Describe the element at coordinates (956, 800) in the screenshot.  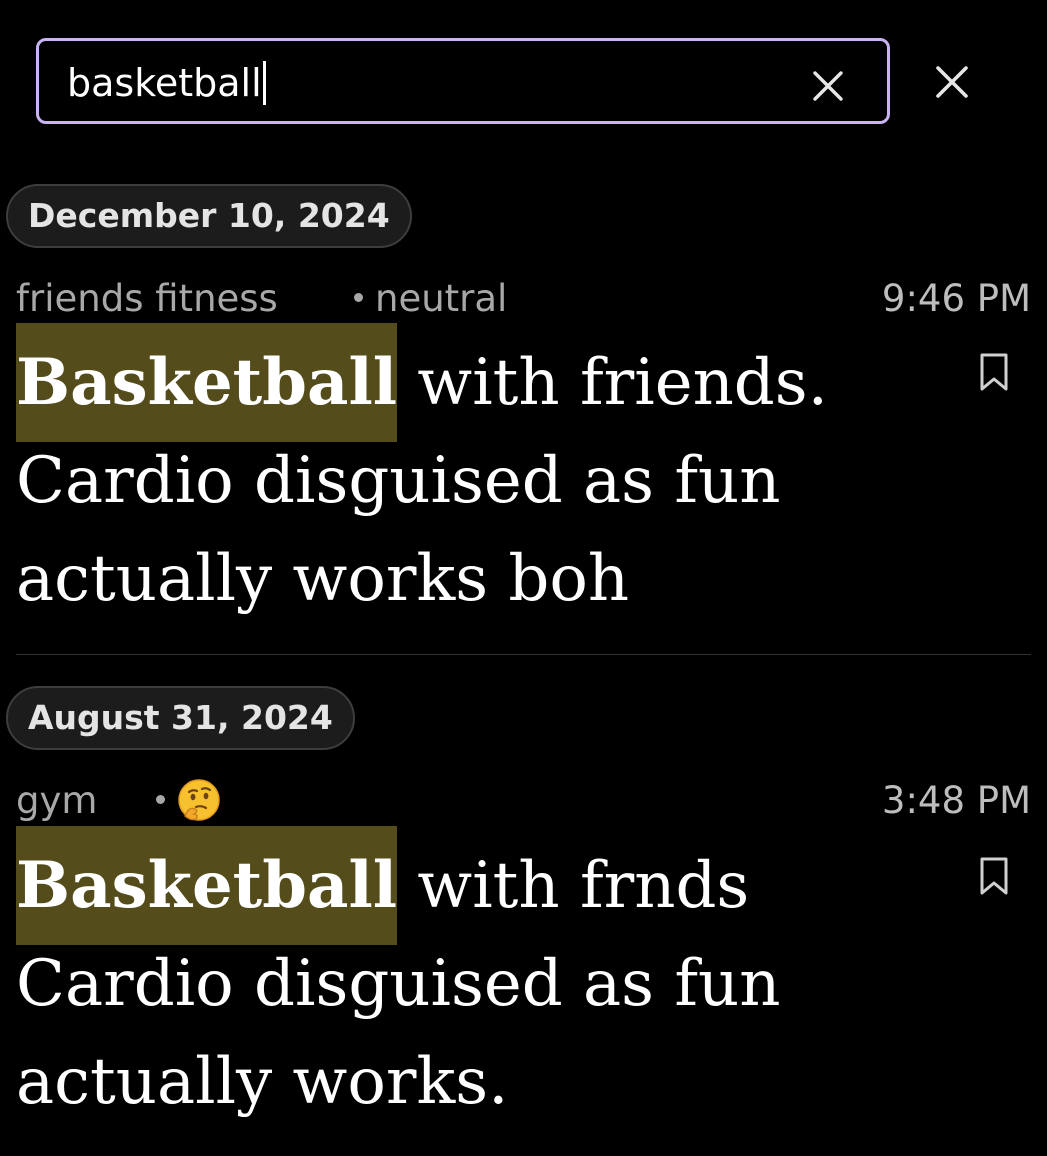
I see `entry-time: 3:48 PM` at that location.